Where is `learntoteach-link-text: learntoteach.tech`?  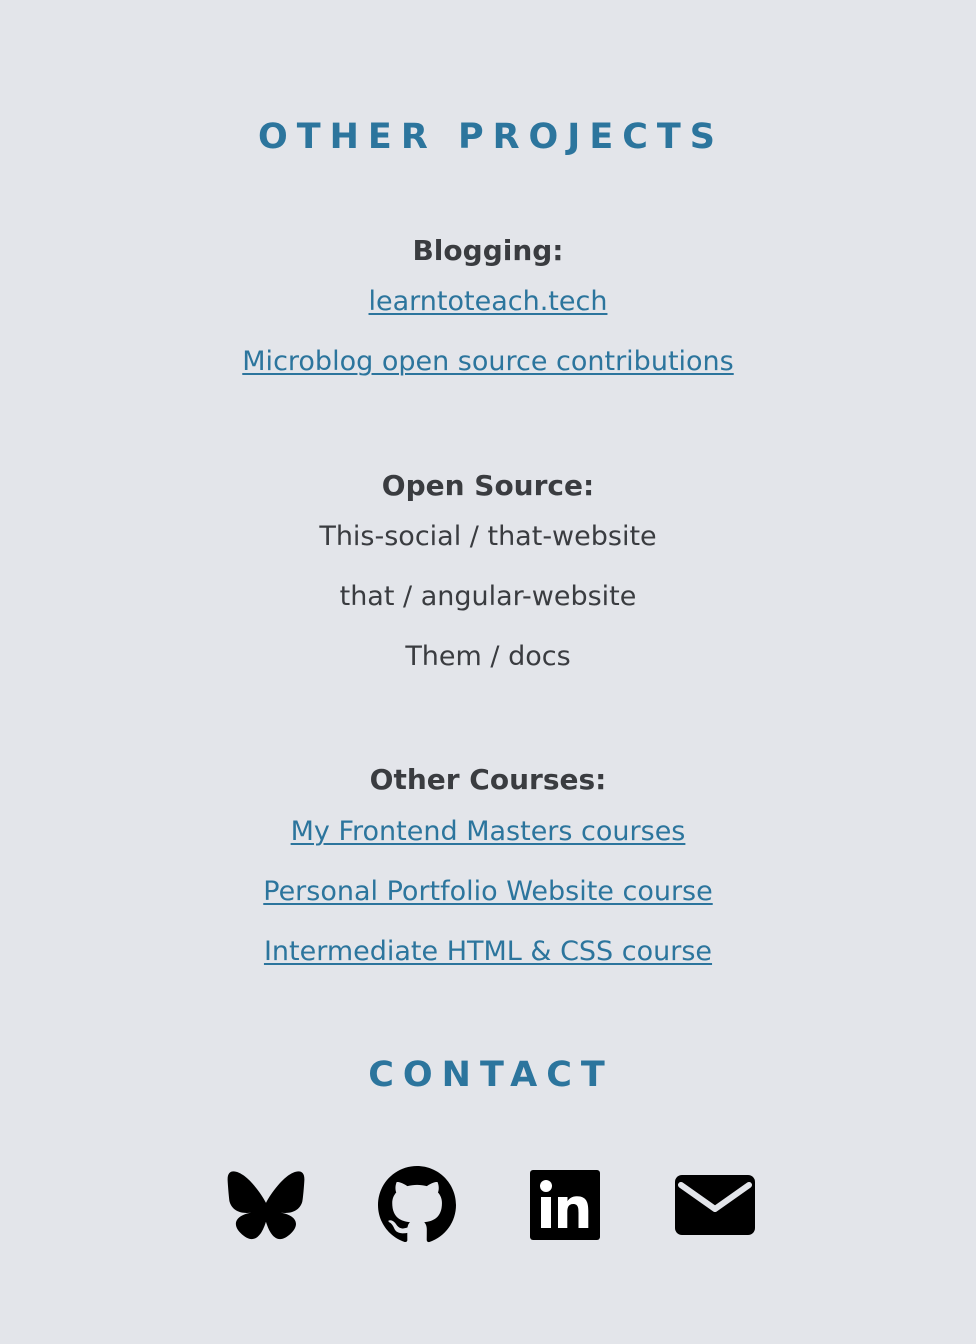
learntoteach-link-text: learntoteach.tech is located at coordinates (488, 301).